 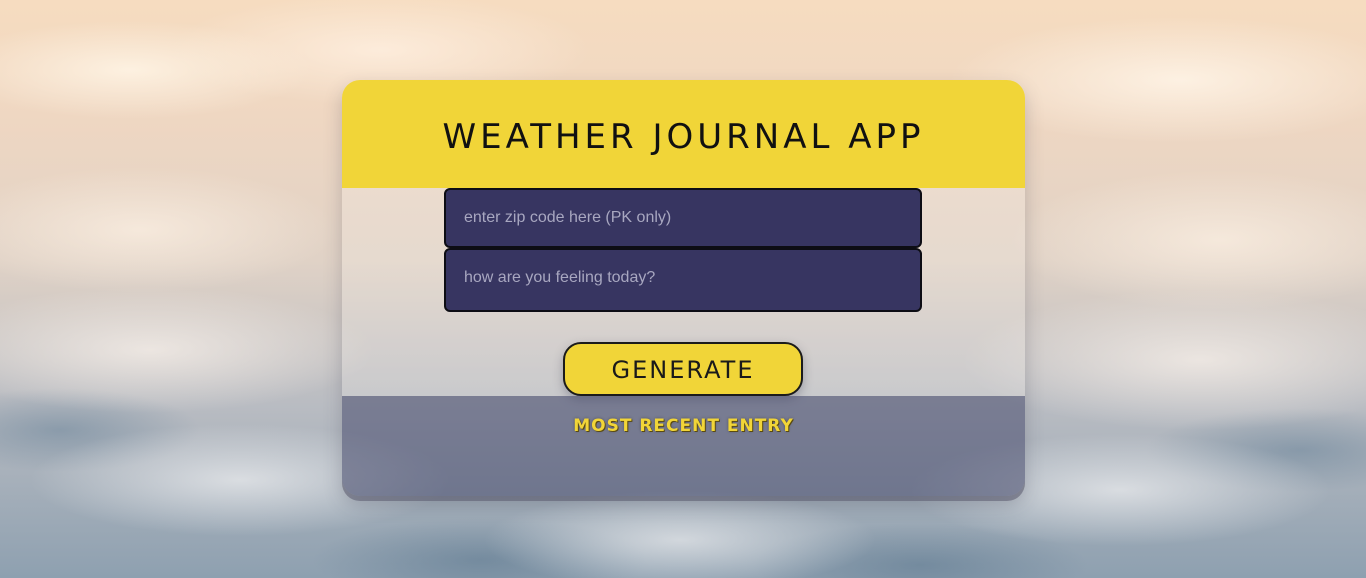 I want to click on card-header: WEATHER JOURNAL APP, so click(x=683, y=134).